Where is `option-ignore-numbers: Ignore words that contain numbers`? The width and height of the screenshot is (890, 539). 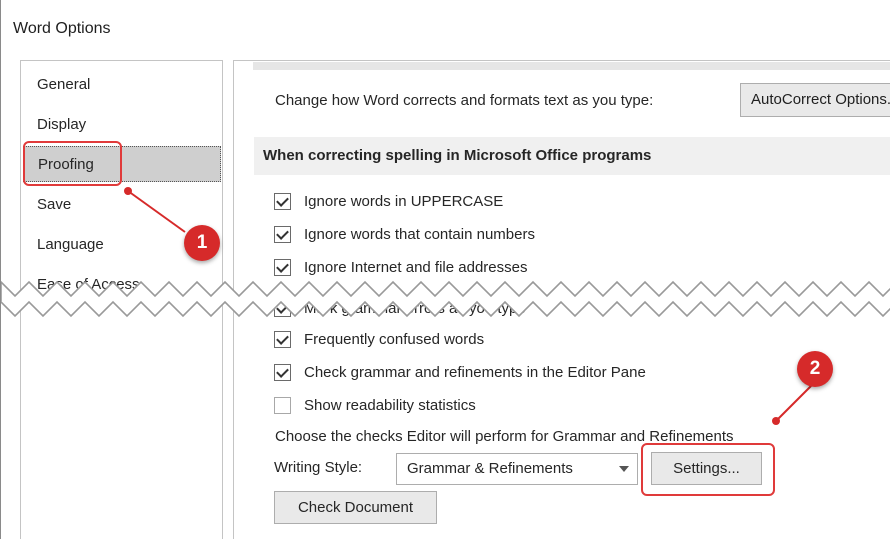 option-ignore-numbers: Ignore words that contain numbers is located at coordinates (404, 234).